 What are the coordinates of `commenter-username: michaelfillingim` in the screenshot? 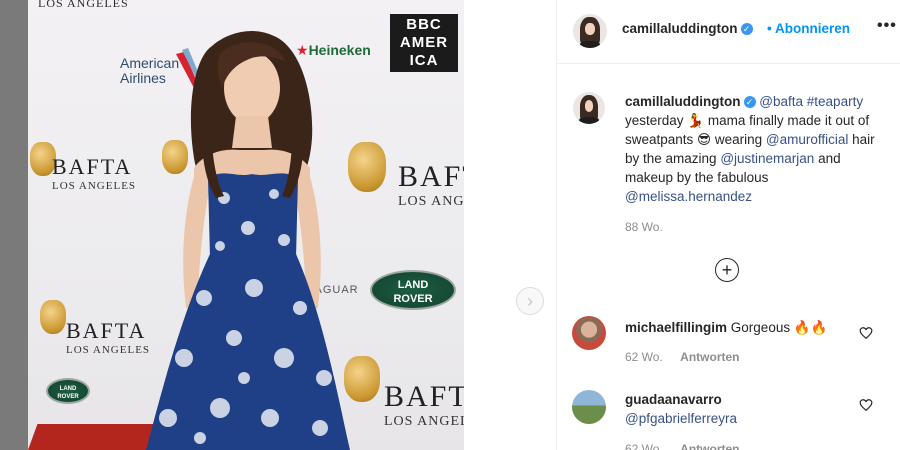 It's located at (676, 327).